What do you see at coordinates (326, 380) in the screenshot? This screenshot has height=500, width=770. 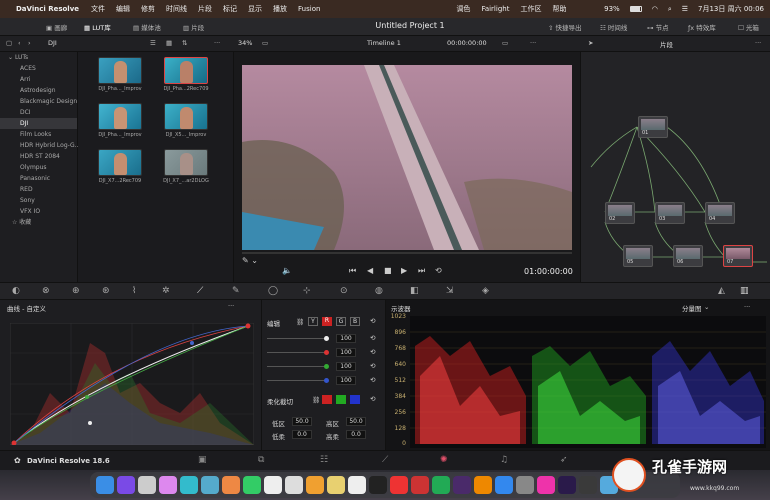 I see `slider-dot-b` at bounding box center [326, 380].